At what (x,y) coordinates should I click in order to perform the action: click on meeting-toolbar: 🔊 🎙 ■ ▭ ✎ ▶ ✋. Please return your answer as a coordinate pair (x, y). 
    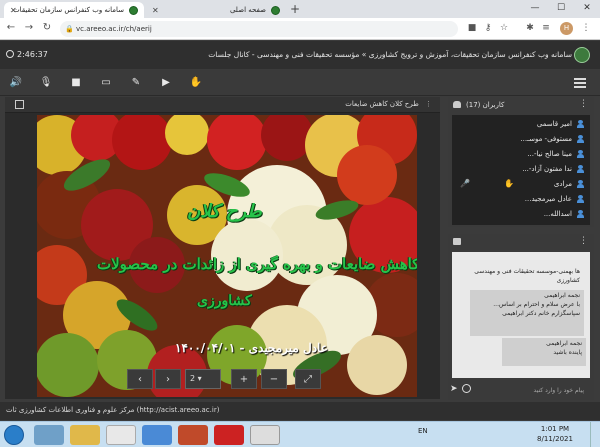
    Looking at the image, I should click on (300, 83).